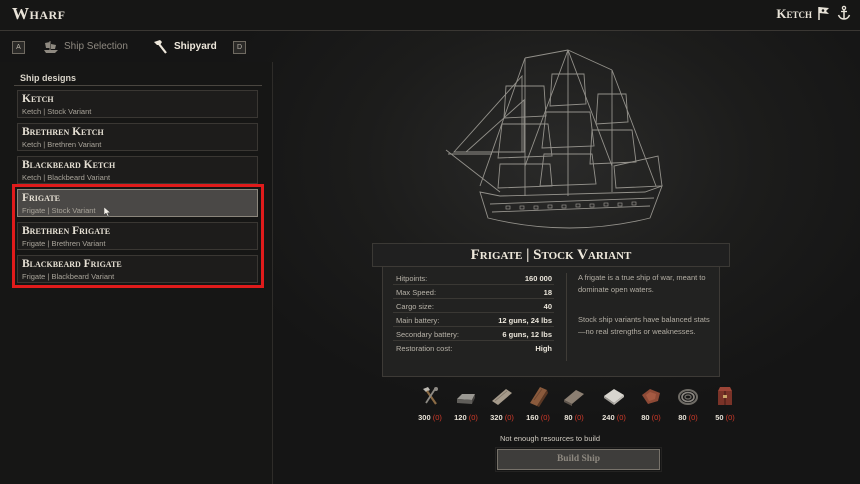 The width and height of the screenshot is (860, 484). I want to click on anchor-icon, so click(844, 12).